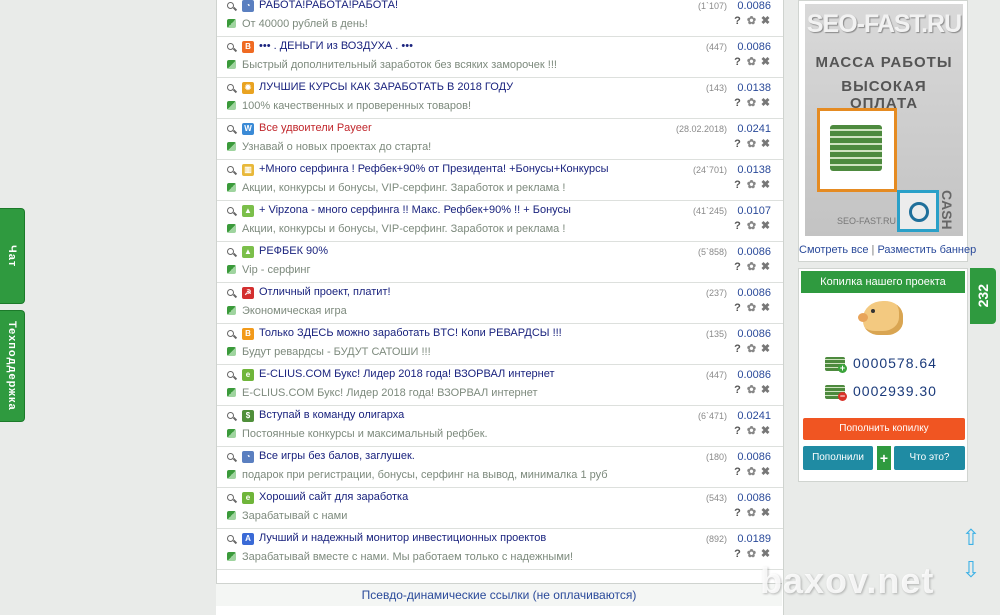 The image size is (1000, 615). I want to click on link-title: Вступай в команду олигарха, so click(331, 415).